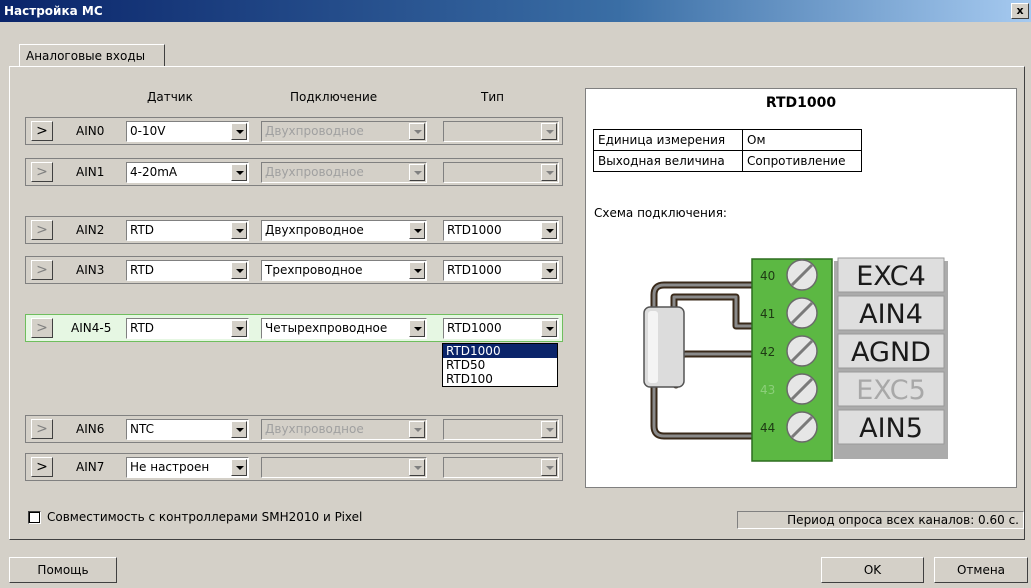 This screenshot has width=1031, height=588. Describe the element at coordinates (326, 328) in the screenshot. I see `connection-value: Четырехпроводное` at that location.